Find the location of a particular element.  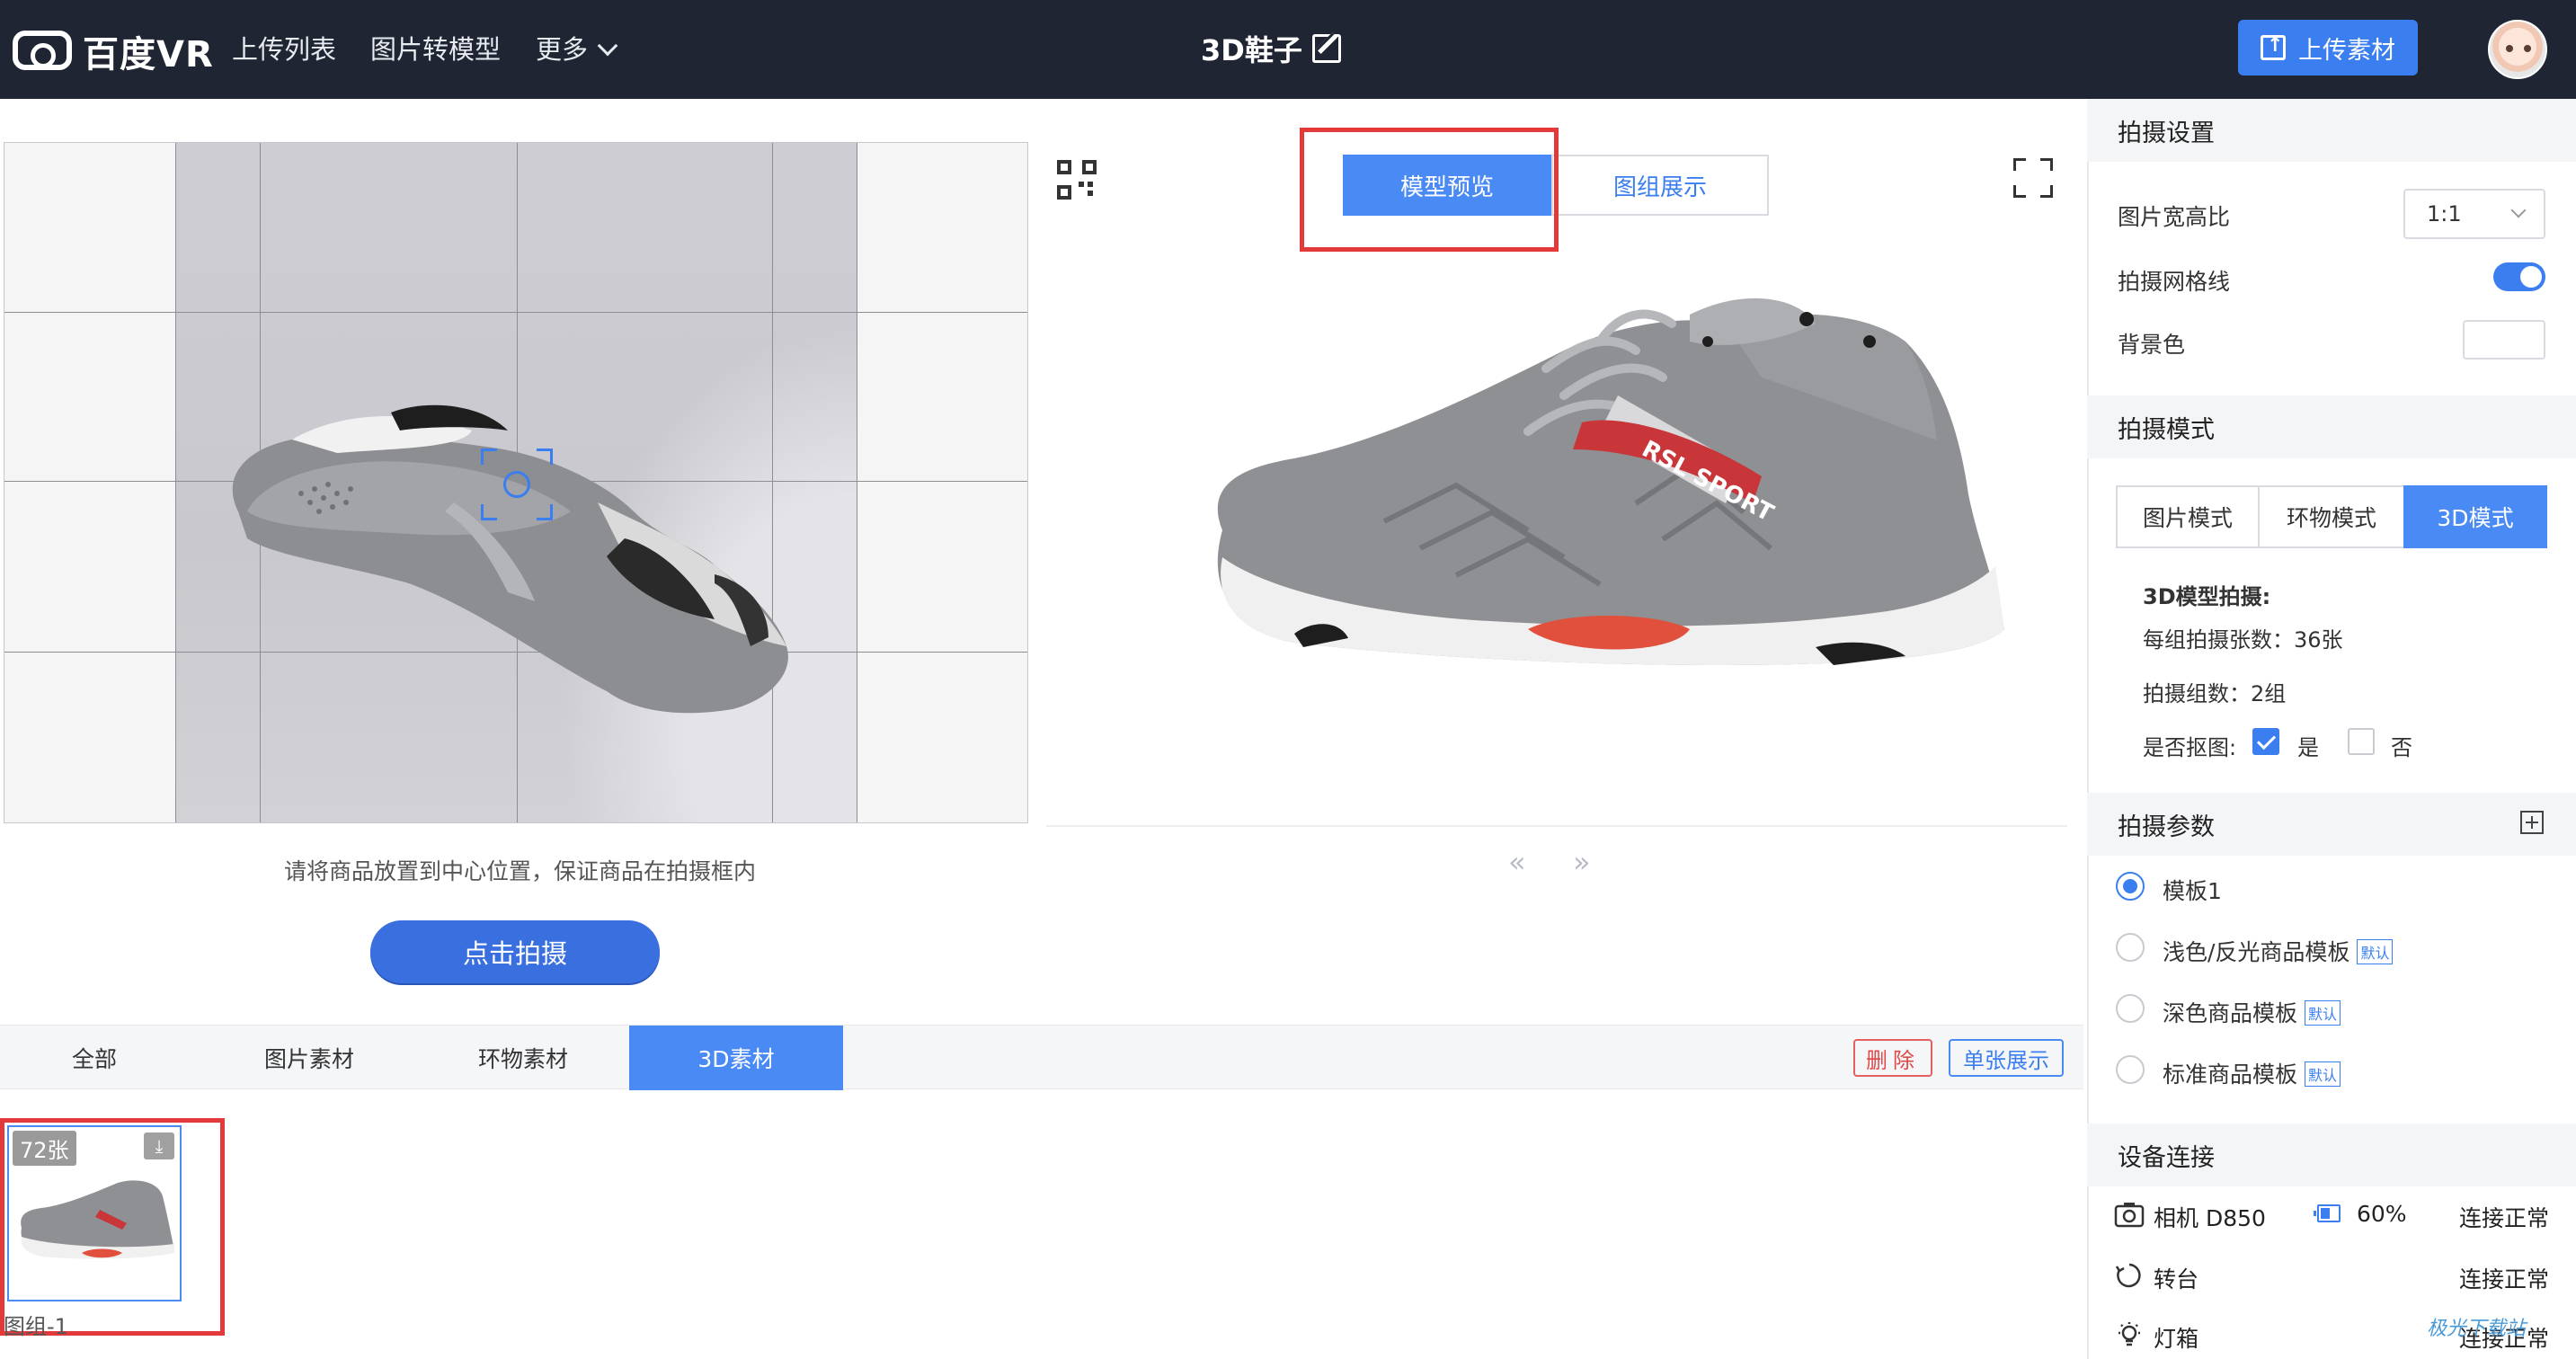

edit-title-icon is located at coordinates (1326, 48).